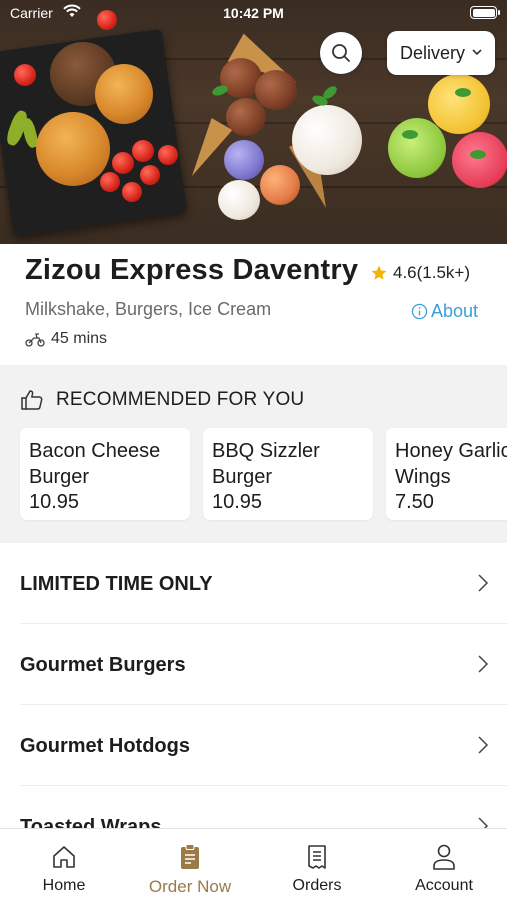 The image size is (507, 900). I want to click on delivery-mode-label: Delivery, so click(433, 52).